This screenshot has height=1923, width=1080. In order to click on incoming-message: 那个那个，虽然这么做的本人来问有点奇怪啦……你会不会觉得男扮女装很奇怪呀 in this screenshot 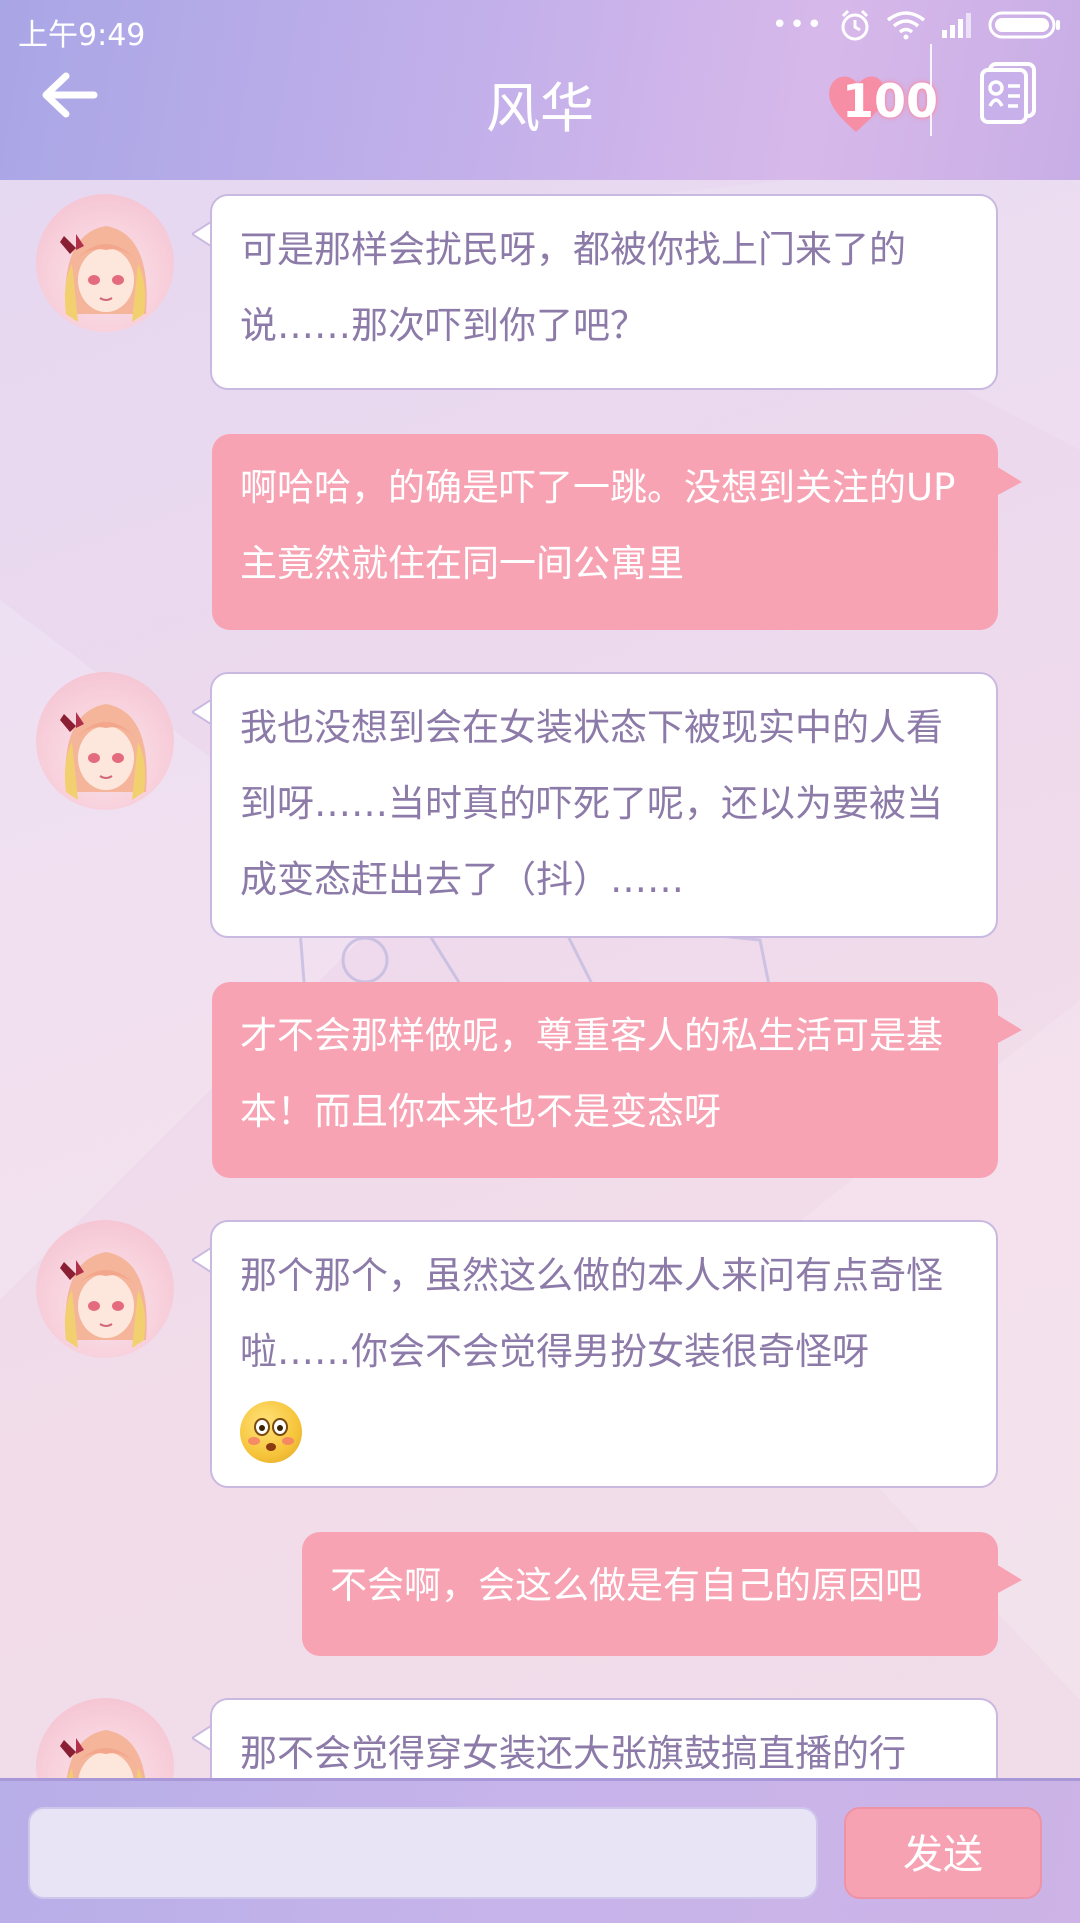, I will do `click(604, 1354)`.